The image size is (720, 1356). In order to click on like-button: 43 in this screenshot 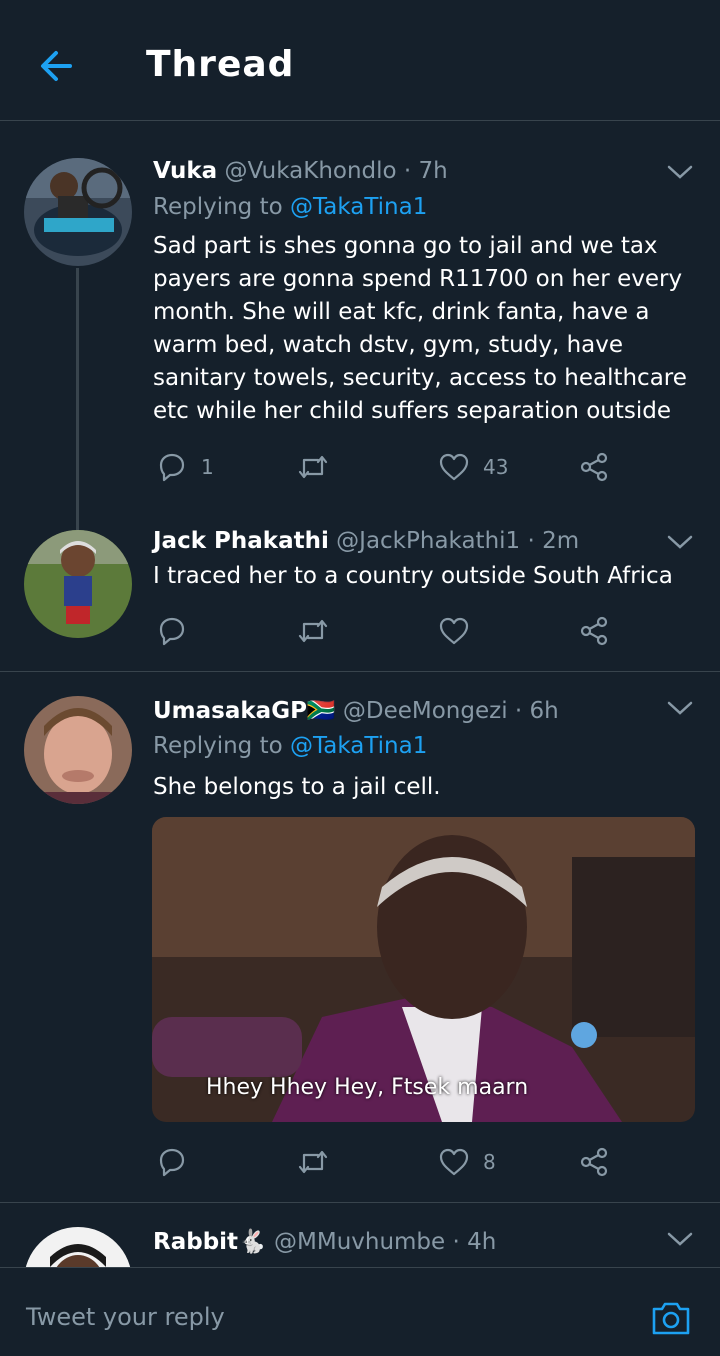, I will do `click(472, 467)`.